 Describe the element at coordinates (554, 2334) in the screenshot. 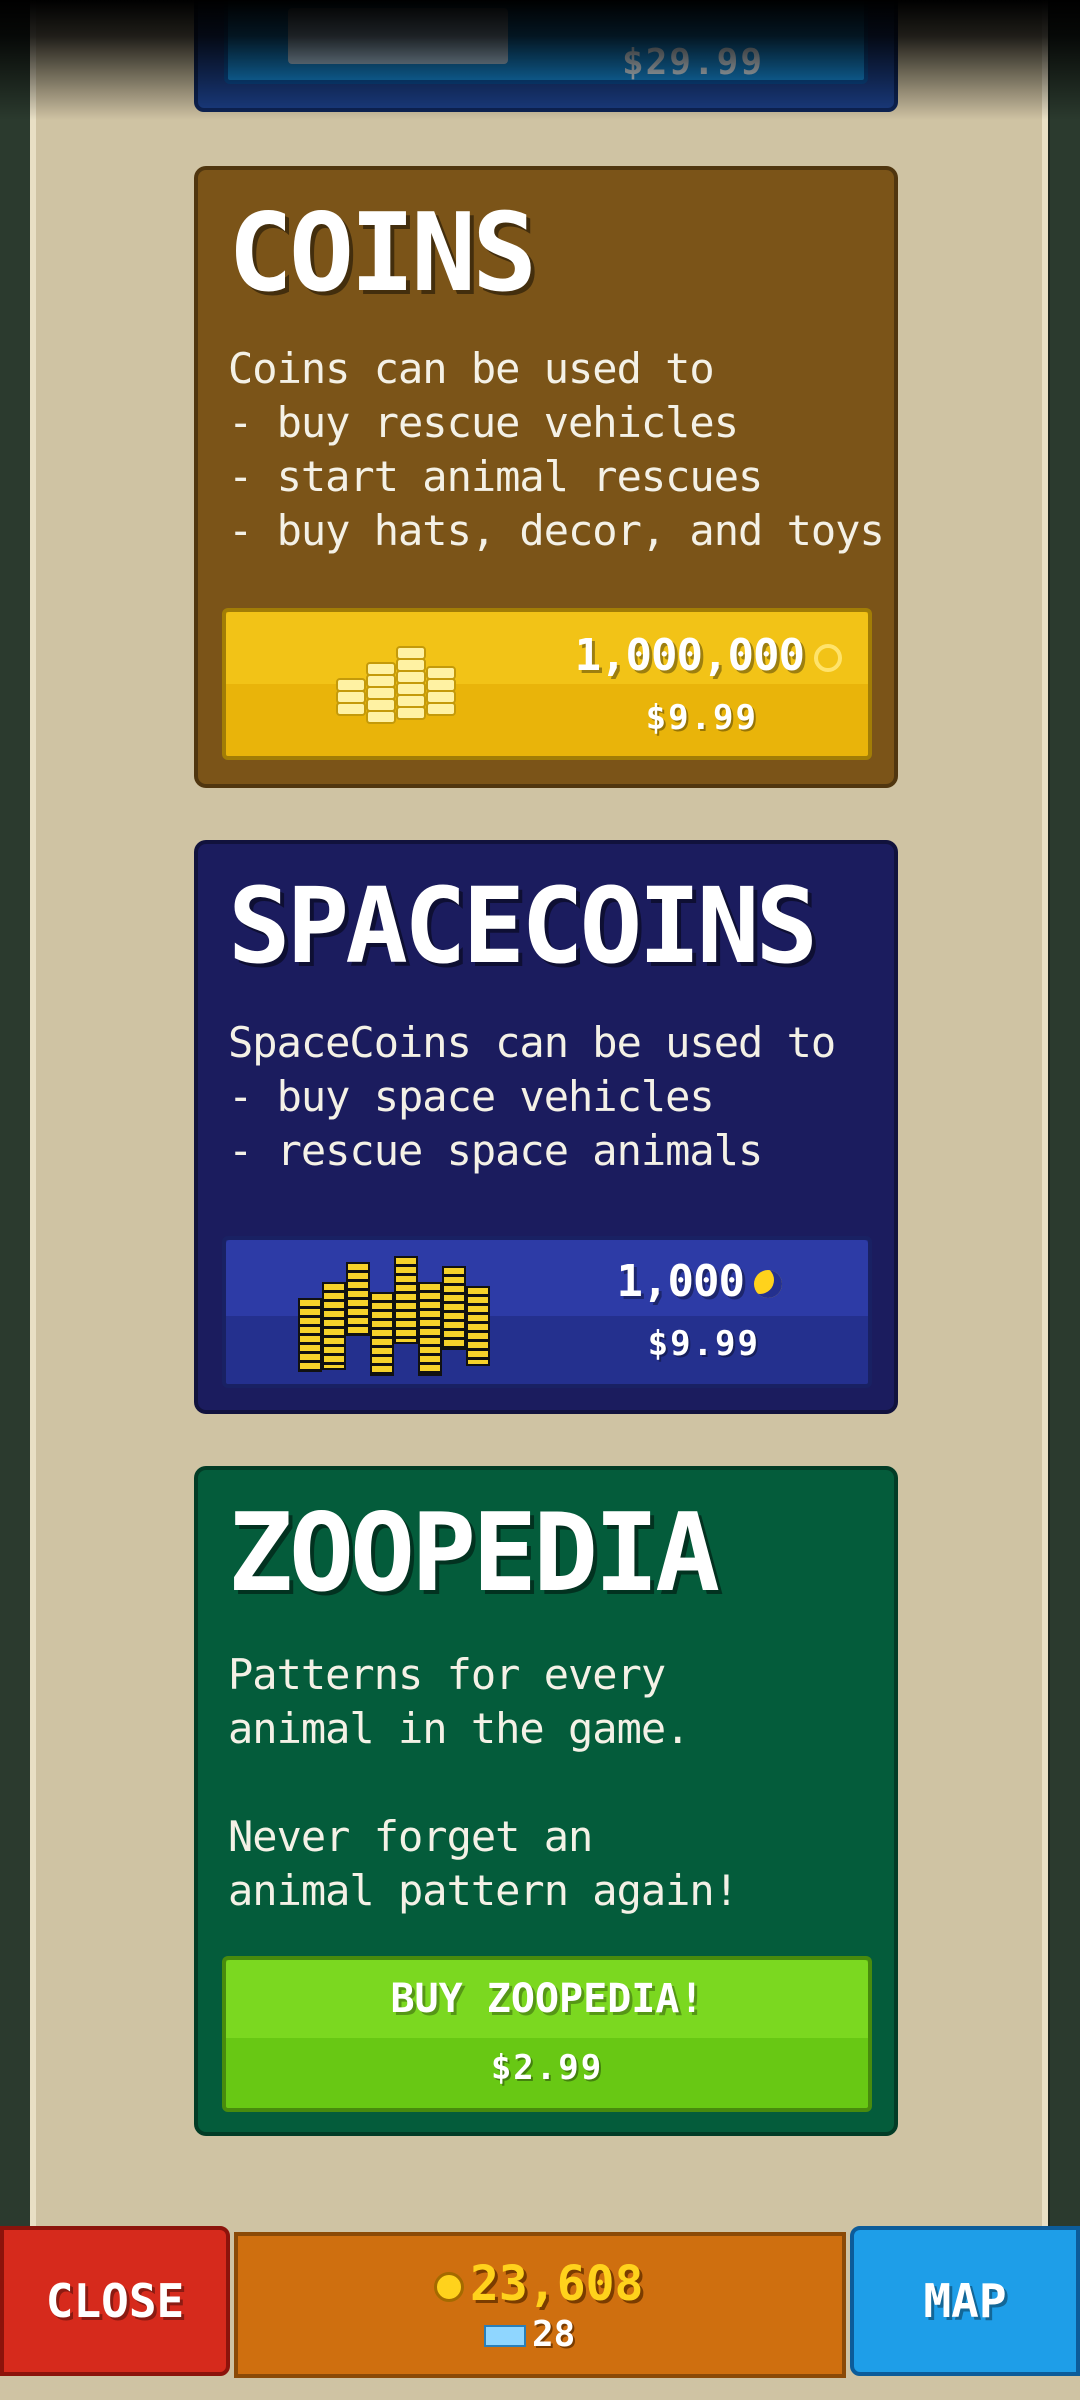

I see `gem-balance-value: 28` at that location.